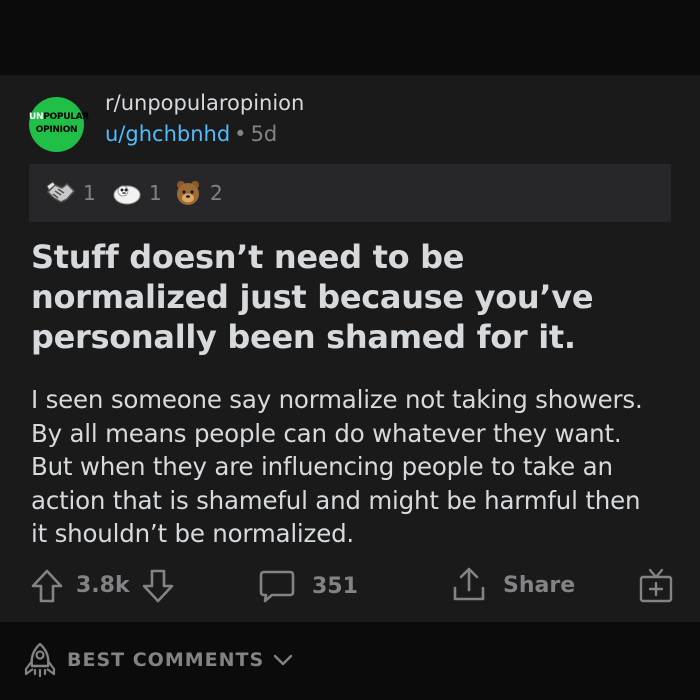  I want to click on handshake-award-icon, so click(61, 193).